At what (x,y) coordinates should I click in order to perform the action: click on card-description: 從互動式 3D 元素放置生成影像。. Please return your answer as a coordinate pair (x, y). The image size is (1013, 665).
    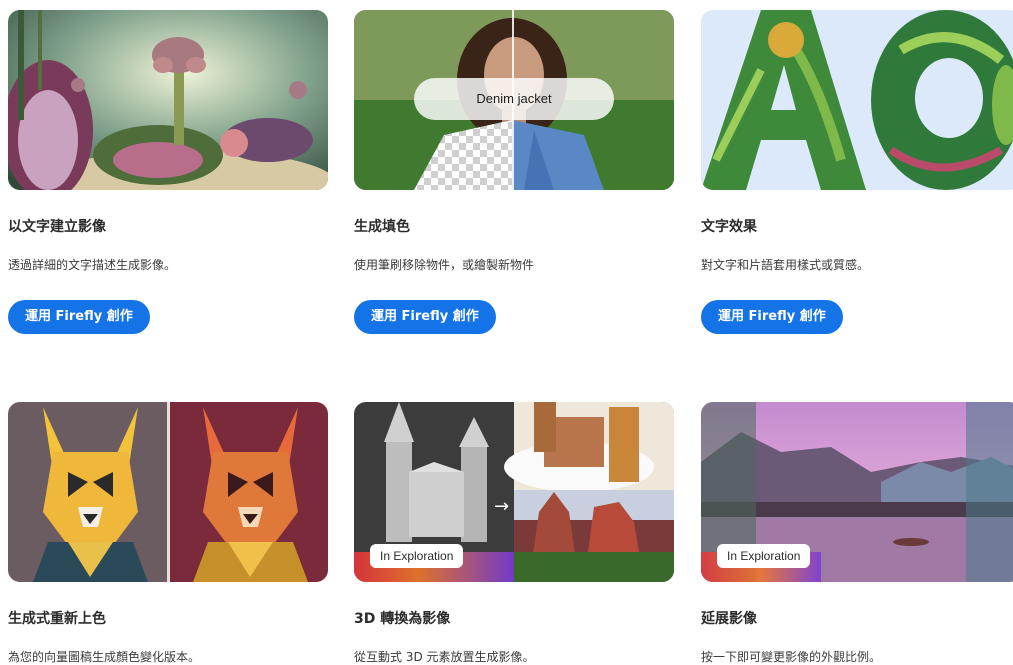
    Looking at the image, I should click on (444, 657).